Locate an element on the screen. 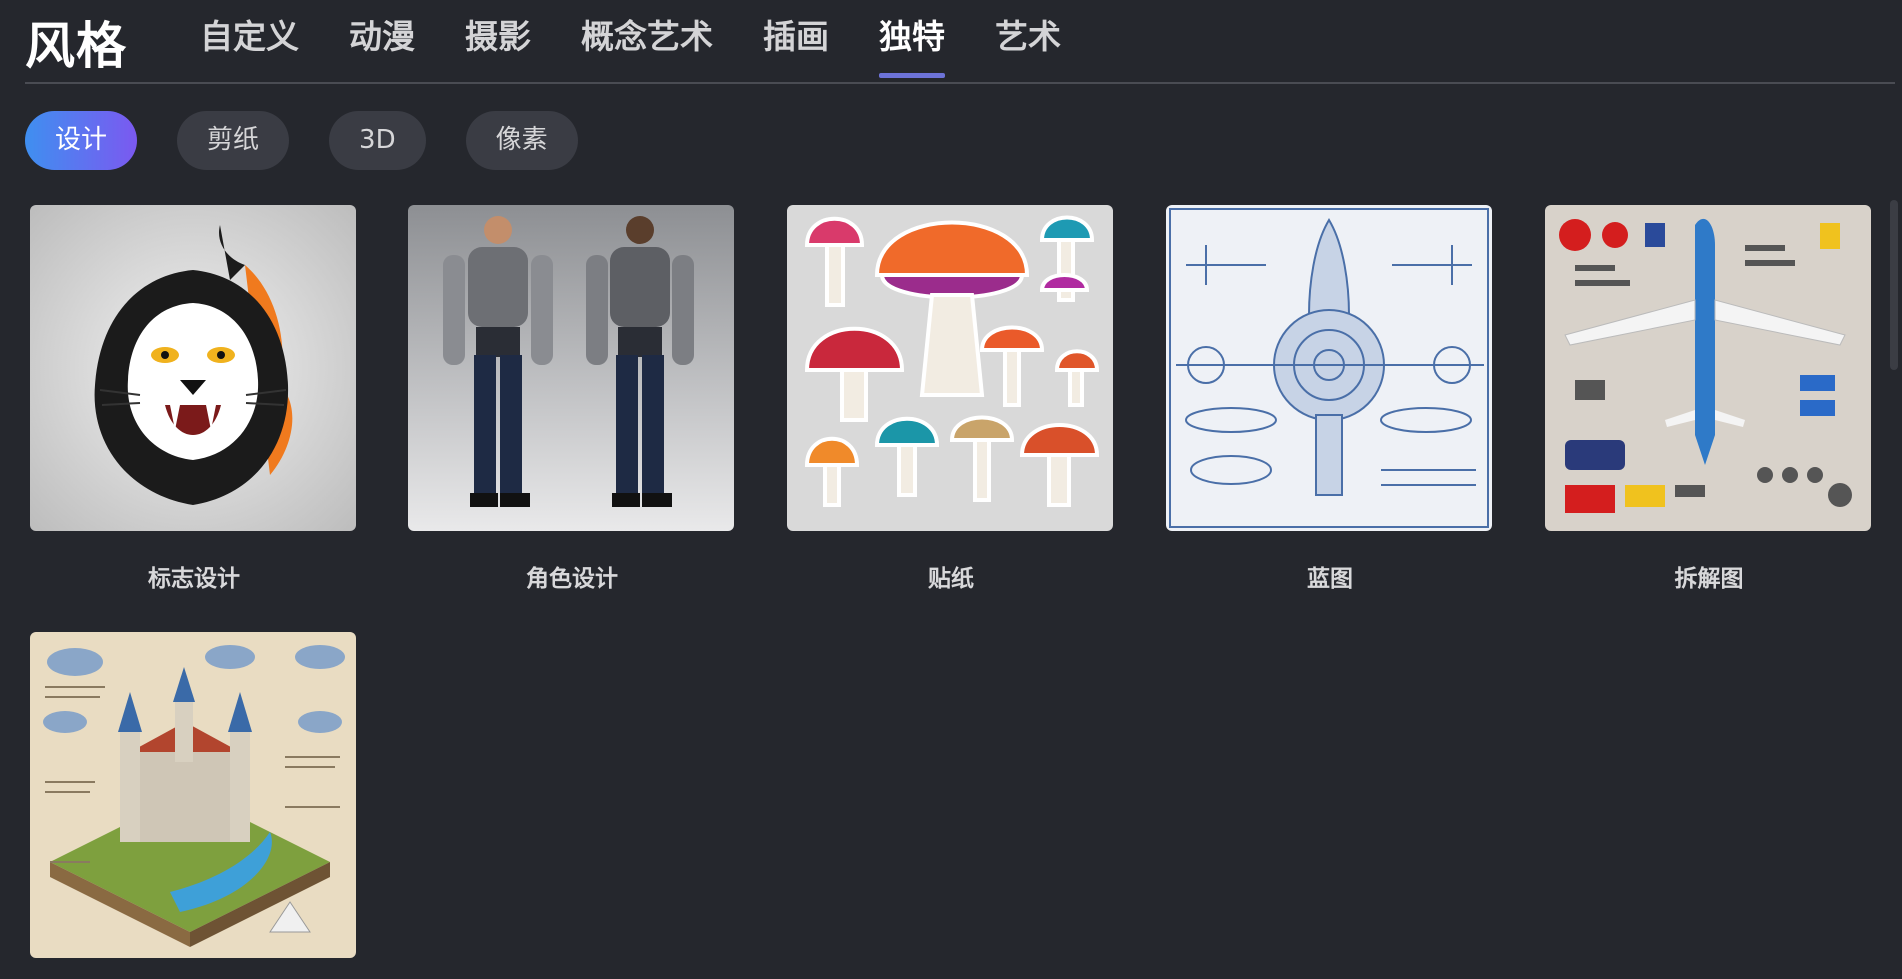  subcategory-chips: 设计 剪纸 3D 像素 is located at coordinates (321, 140).